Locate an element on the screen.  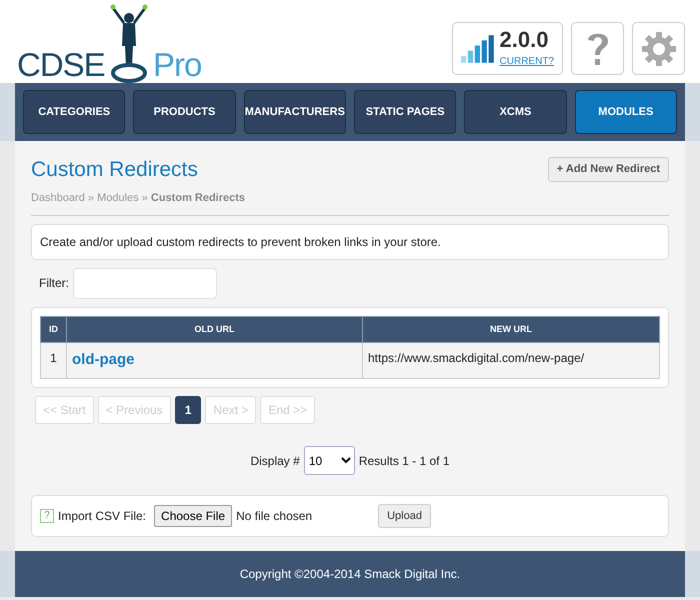
filter-field is located at coordinates (145, 283).